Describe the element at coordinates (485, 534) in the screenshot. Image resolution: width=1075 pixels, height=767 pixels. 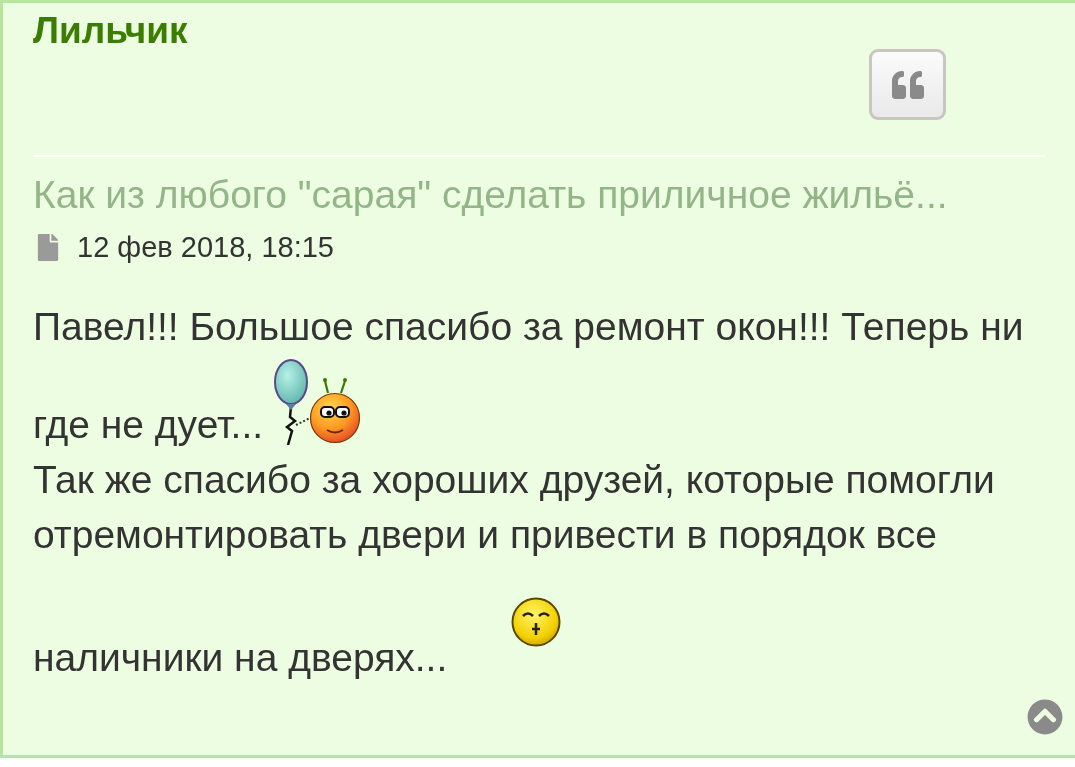
I see `post-text: отремонтировать двери и привести в порядок все` at that location.